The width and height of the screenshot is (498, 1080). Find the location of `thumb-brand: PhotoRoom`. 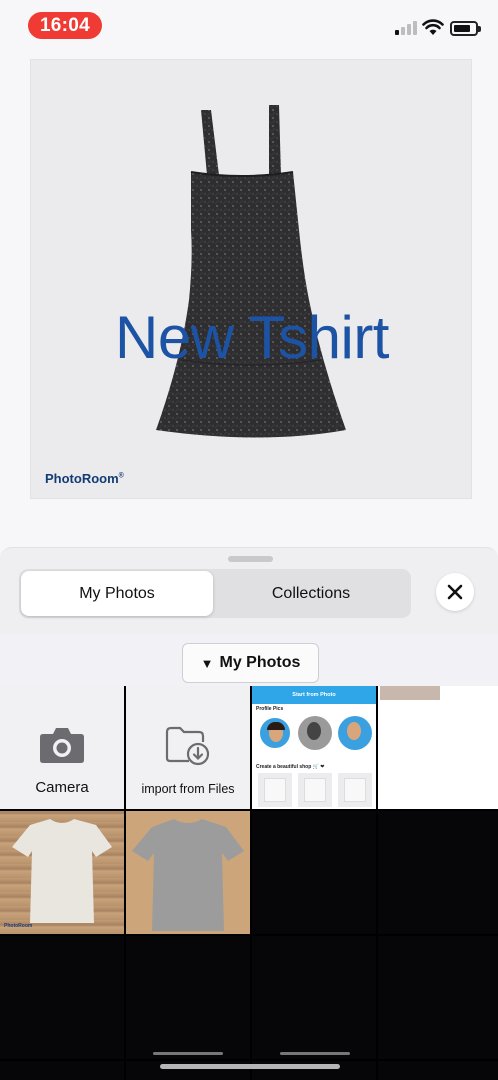

thumb-brand: PhotoRoom is located at coordinates (18, 926).